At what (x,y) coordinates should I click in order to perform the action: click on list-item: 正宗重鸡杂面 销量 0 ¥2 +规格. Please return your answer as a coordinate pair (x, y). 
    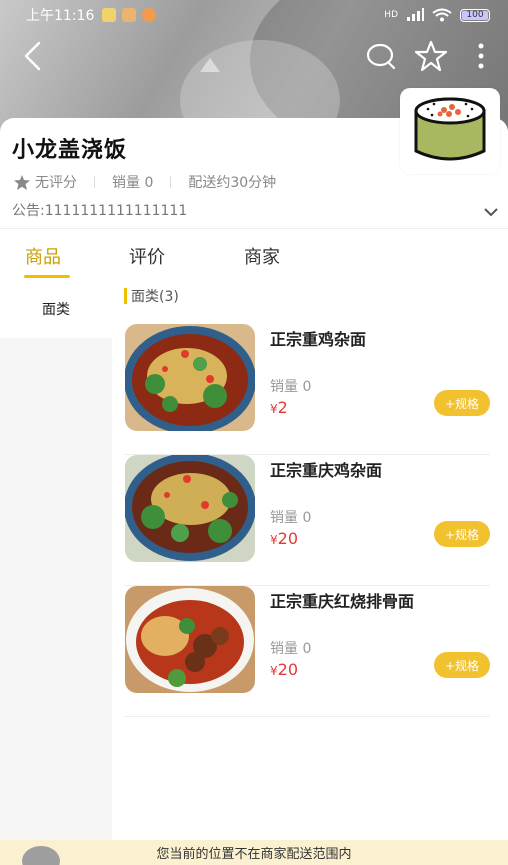
    Looking at the image, I should click on (307, 389).